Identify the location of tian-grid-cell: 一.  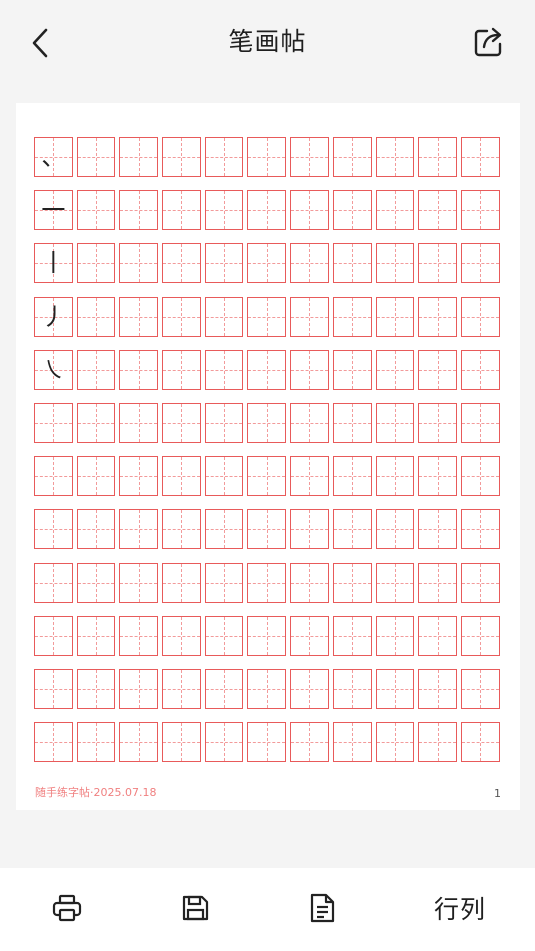
(53, 210).